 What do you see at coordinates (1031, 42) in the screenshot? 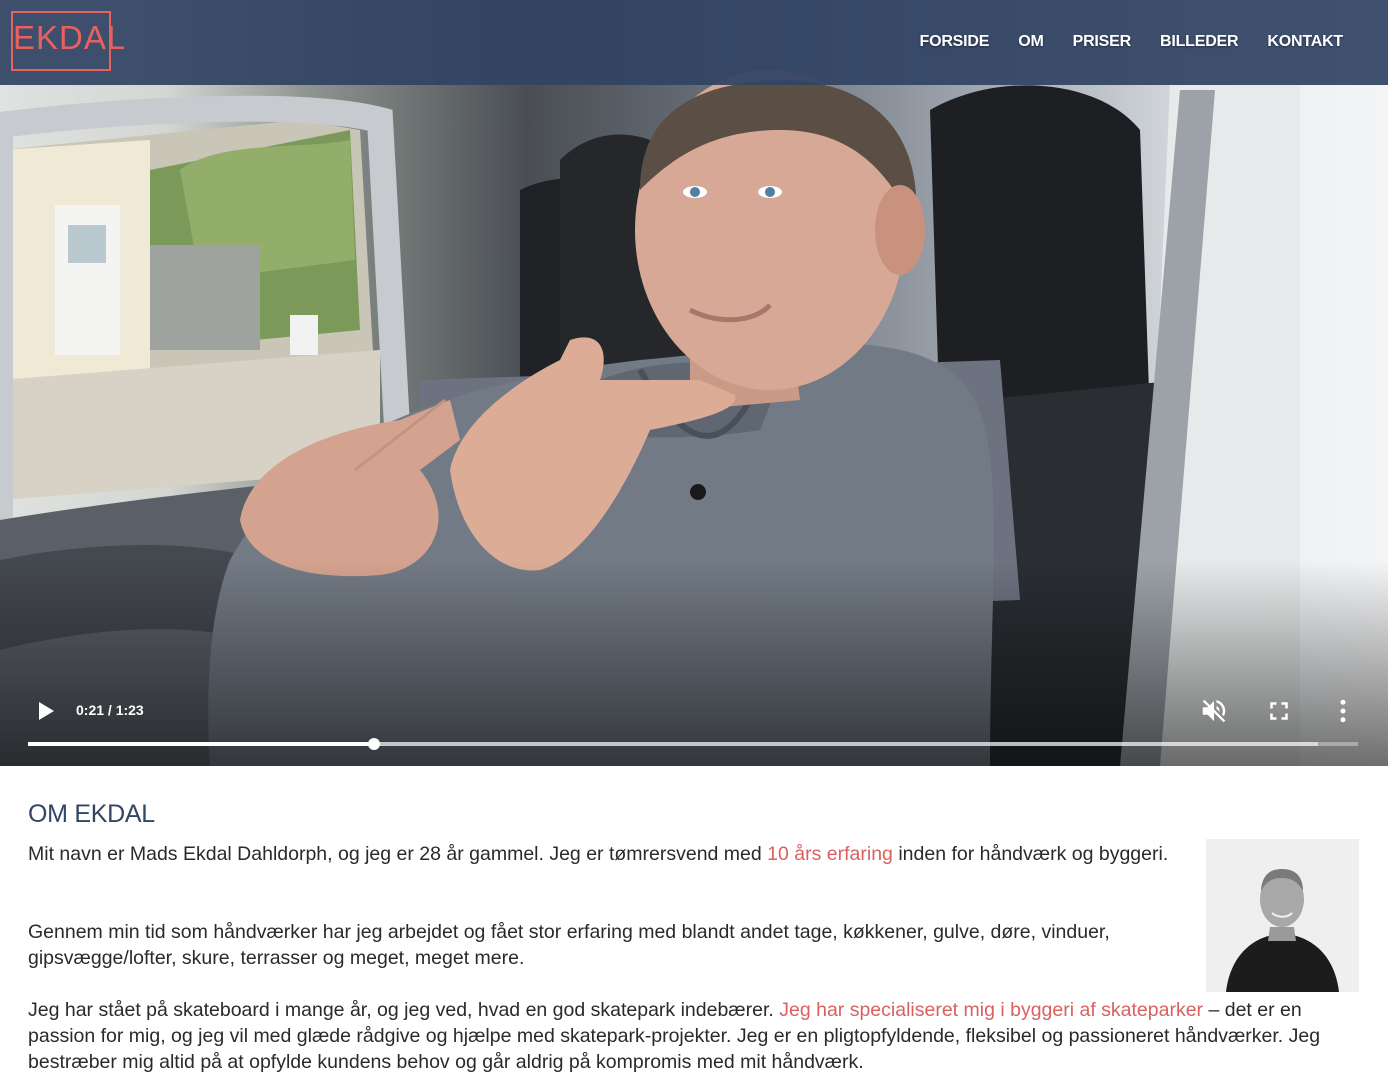
I see `nav-item-om: OM` at bounding box center [1031, 42].